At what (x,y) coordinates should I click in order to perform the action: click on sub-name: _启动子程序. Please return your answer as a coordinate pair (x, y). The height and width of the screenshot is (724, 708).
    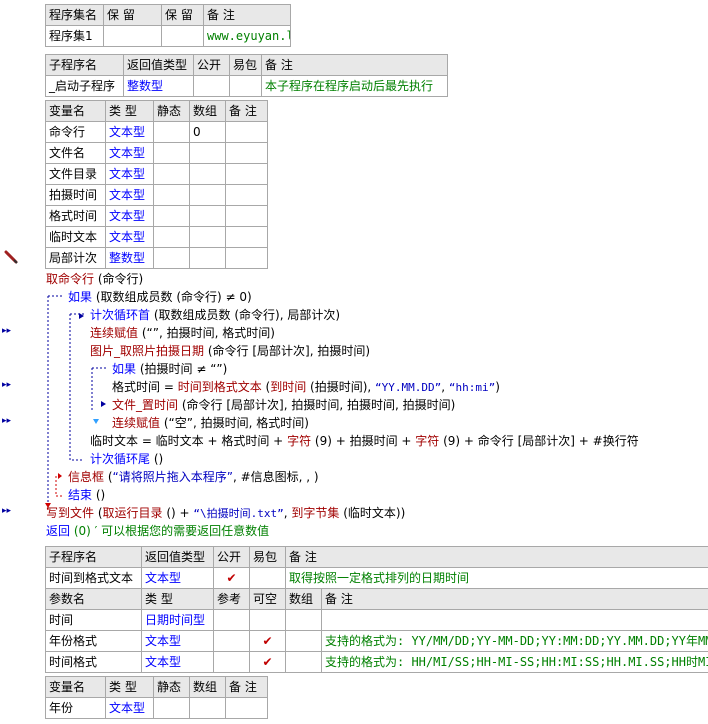
    Looking at the image, I should click on (84, 86).